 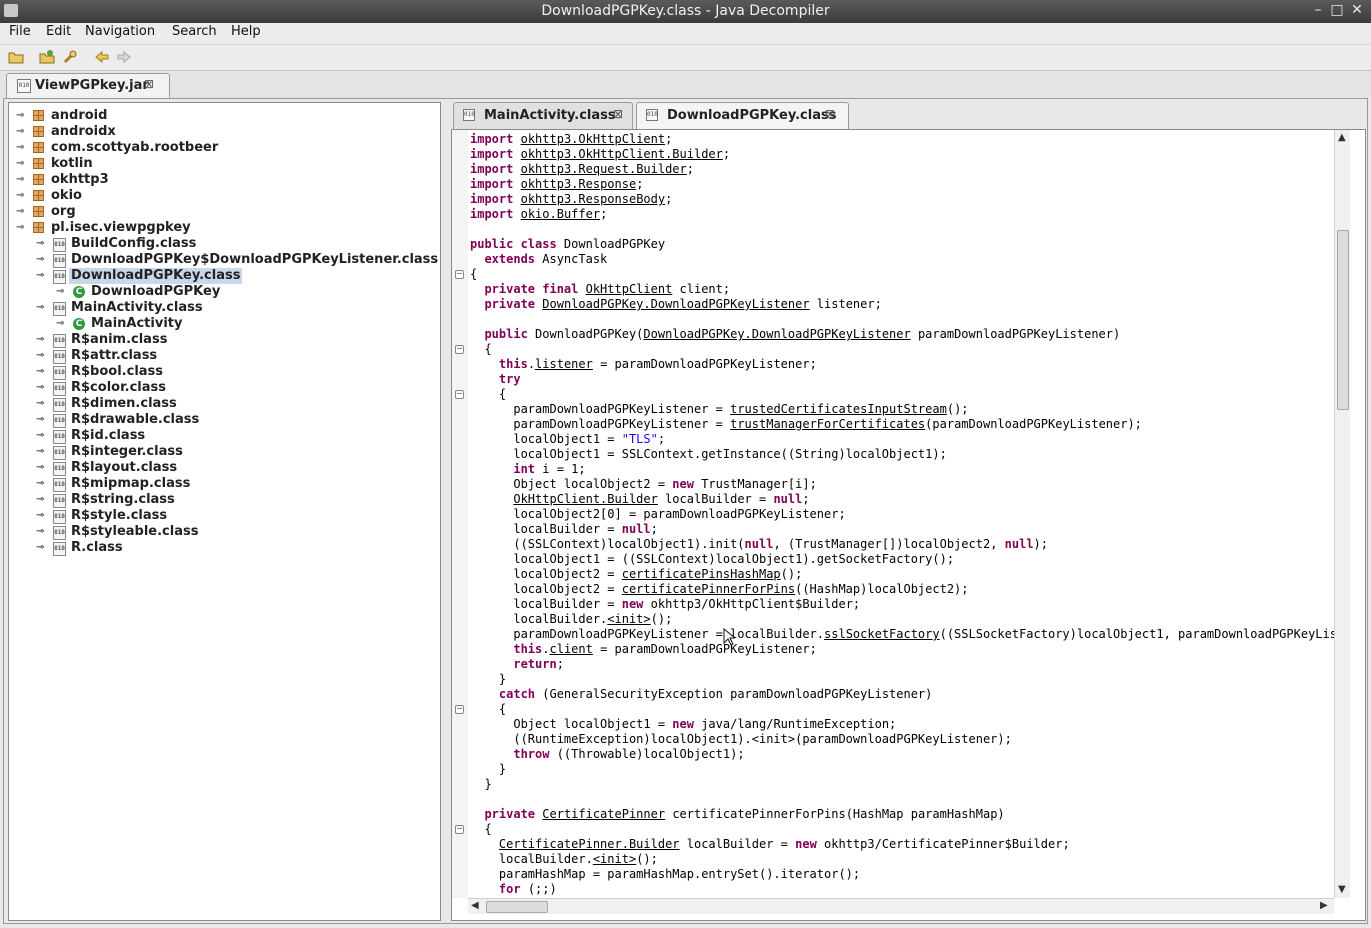 I want to click on horizontal-scroll-thumb, so click(x=517, y=907).